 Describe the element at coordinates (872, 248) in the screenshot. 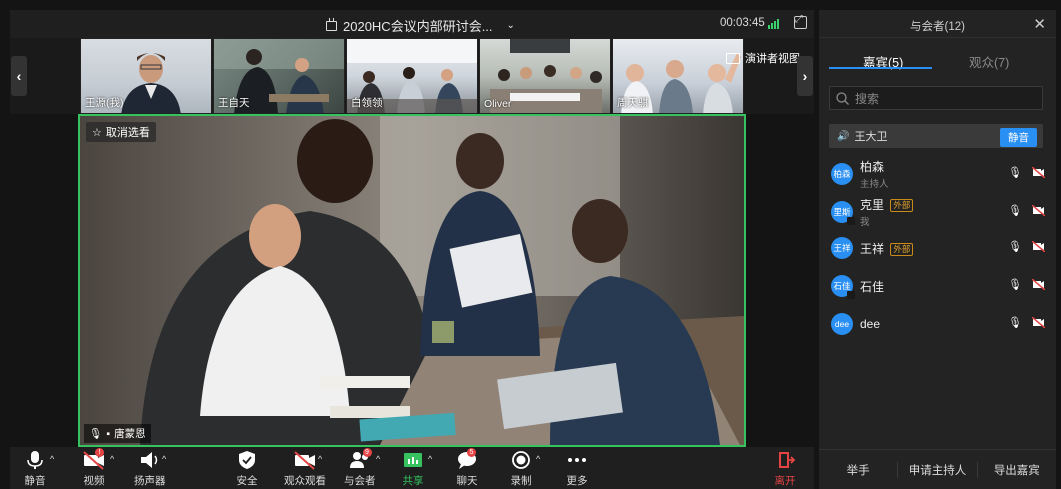

I see `participant-name: 王祥` at that location.